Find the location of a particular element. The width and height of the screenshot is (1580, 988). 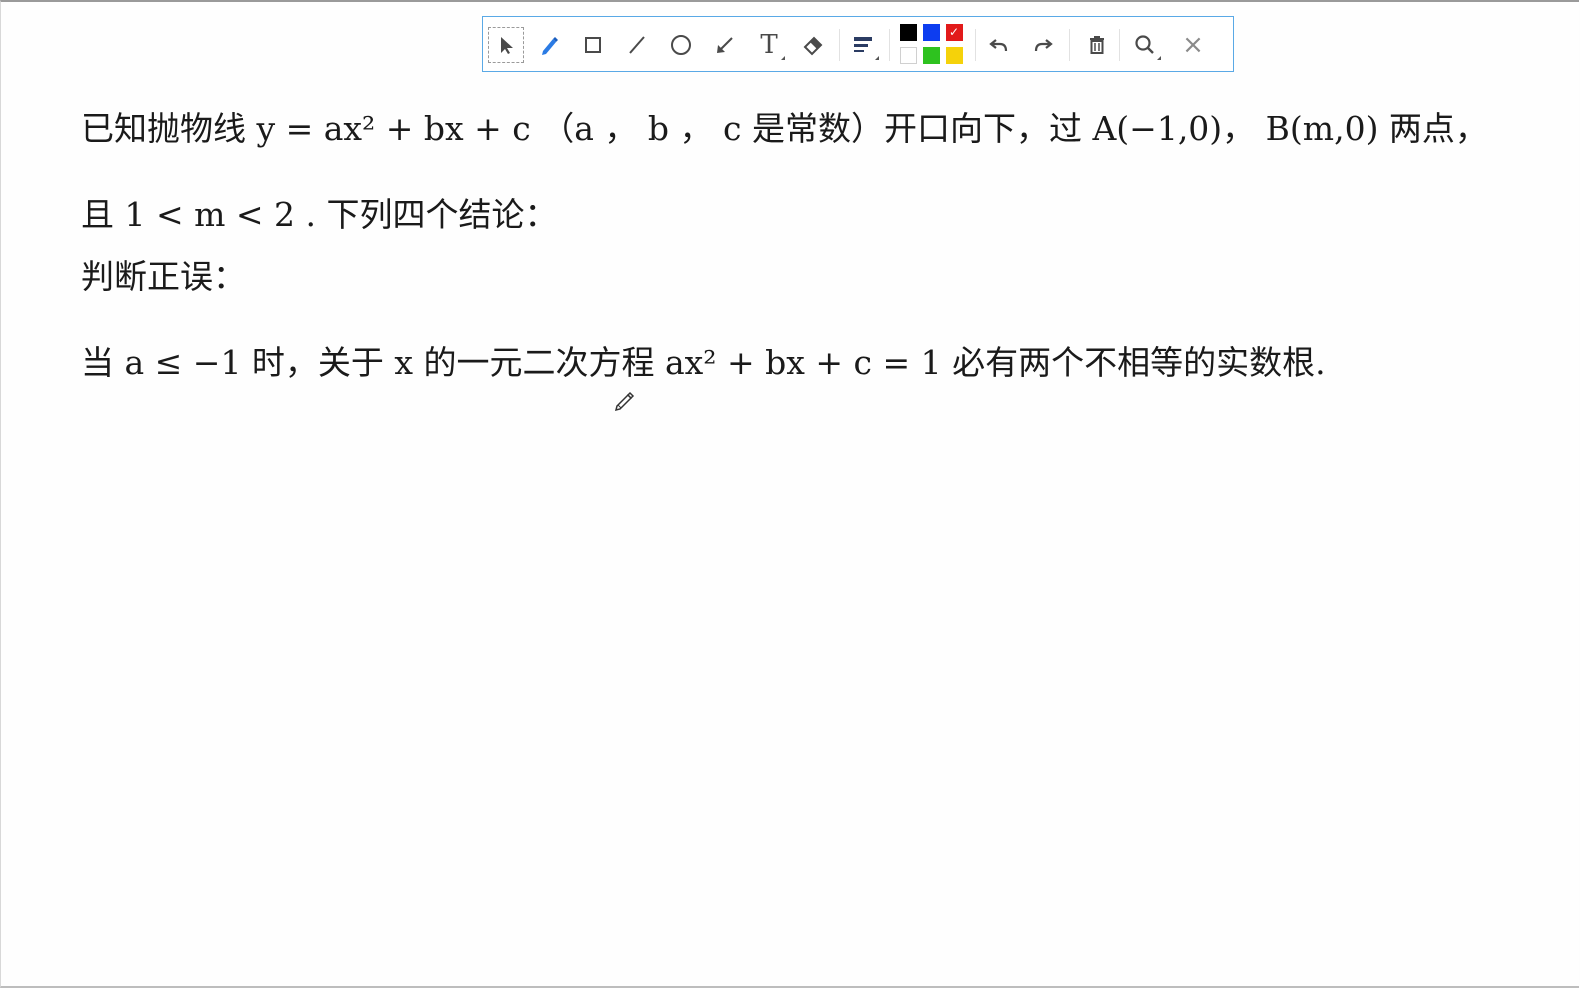

search-icon is located at coordinates (1144, 44).